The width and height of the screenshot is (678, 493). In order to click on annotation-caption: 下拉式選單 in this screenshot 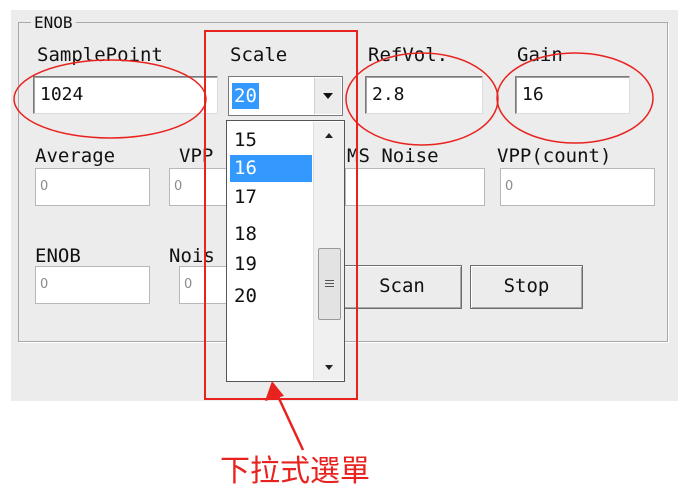, I will do `click(295, 471)`.